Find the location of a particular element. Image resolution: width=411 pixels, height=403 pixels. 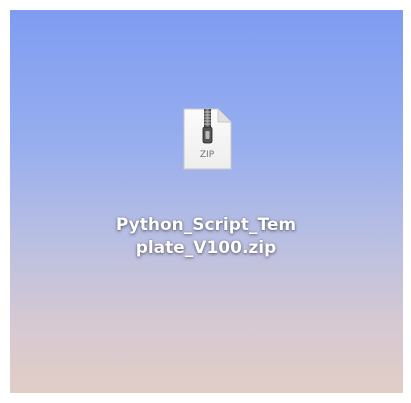

file-name-line-1: Python_Script_Tem is located at coordinates (206, 225).